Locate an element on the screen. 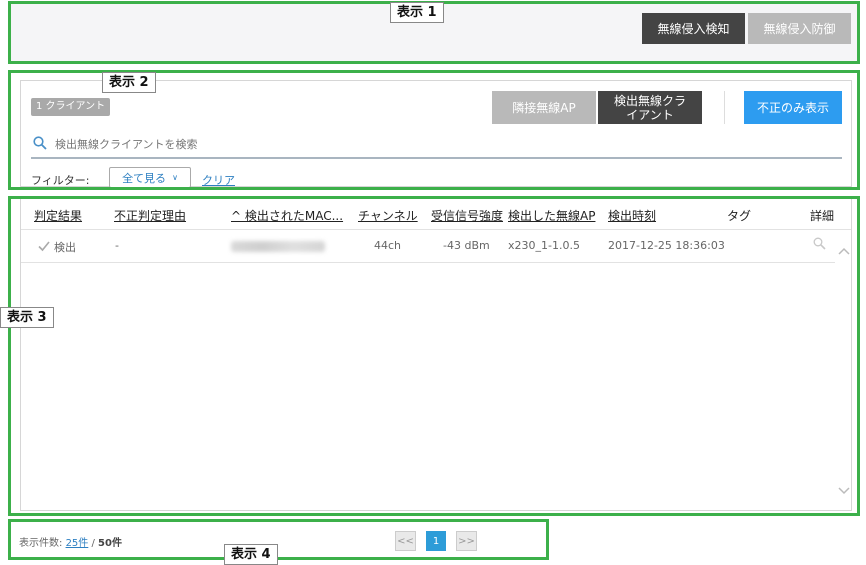  column-header-channel: チャンネル is located at coordinates (388, 215).